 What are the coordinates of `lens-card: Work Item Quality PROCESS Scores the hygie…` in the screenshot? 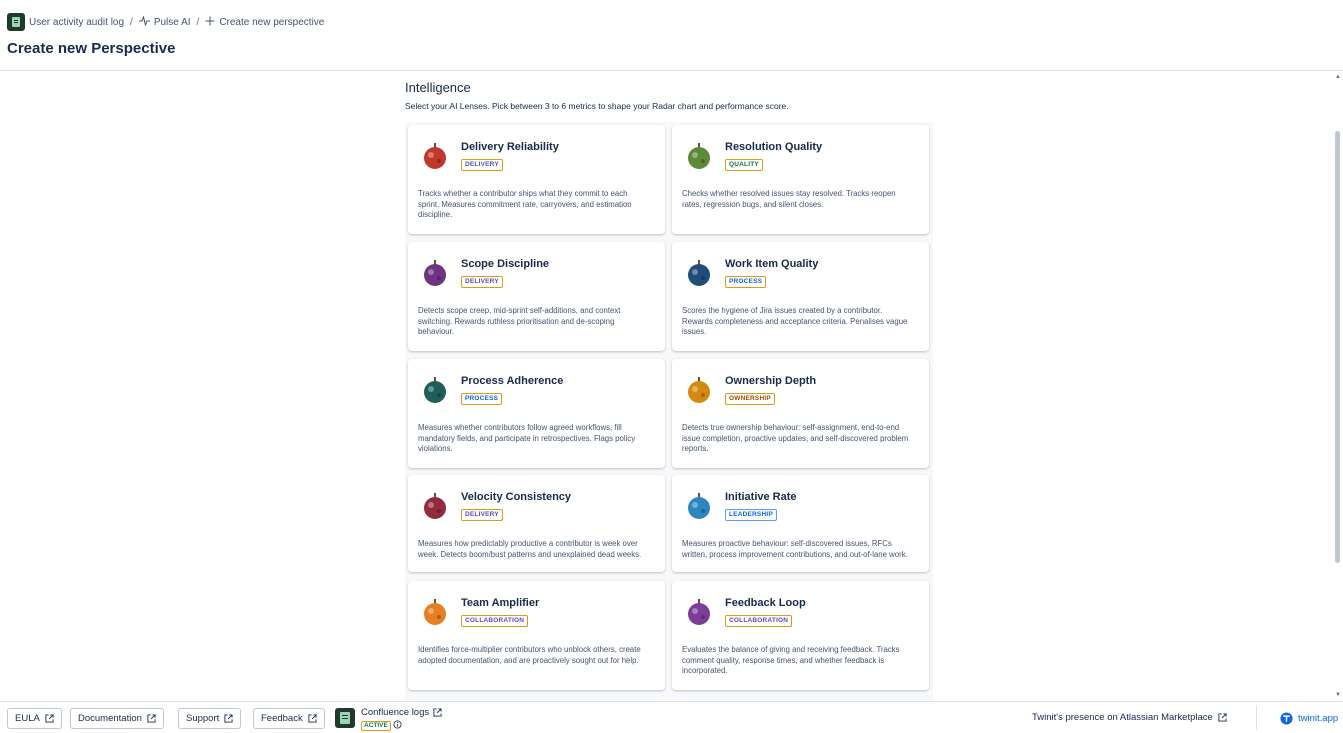 It's located at (800, 296).